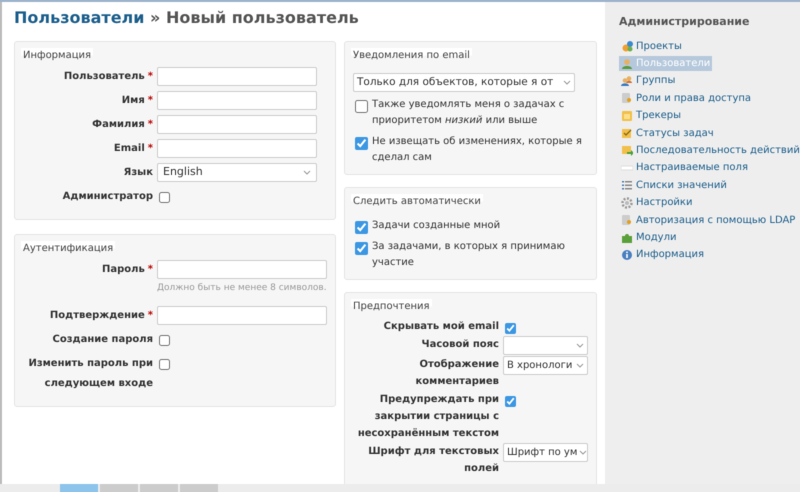  What do you see at coordinates (674, 186) in the screenshot?
I see `sidebar-link: Списки значений` at bounding box center [674, 186].